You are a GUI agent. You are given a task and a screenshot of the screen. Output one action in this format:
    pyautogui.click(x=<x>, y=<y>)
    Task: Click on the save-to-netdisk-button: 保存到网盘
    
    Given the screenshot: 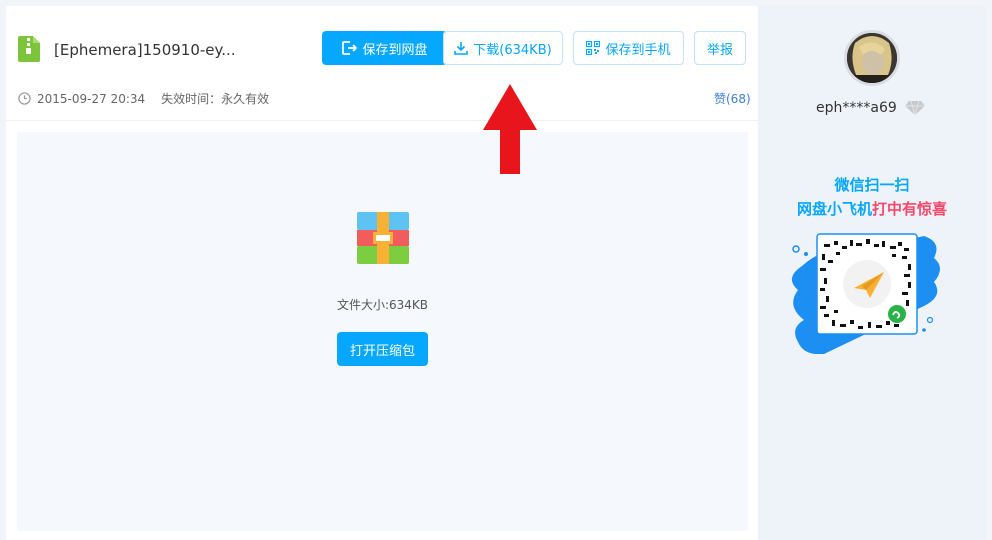 What is the action you would take?
    pyautogui.click(x=384, y=48)
    